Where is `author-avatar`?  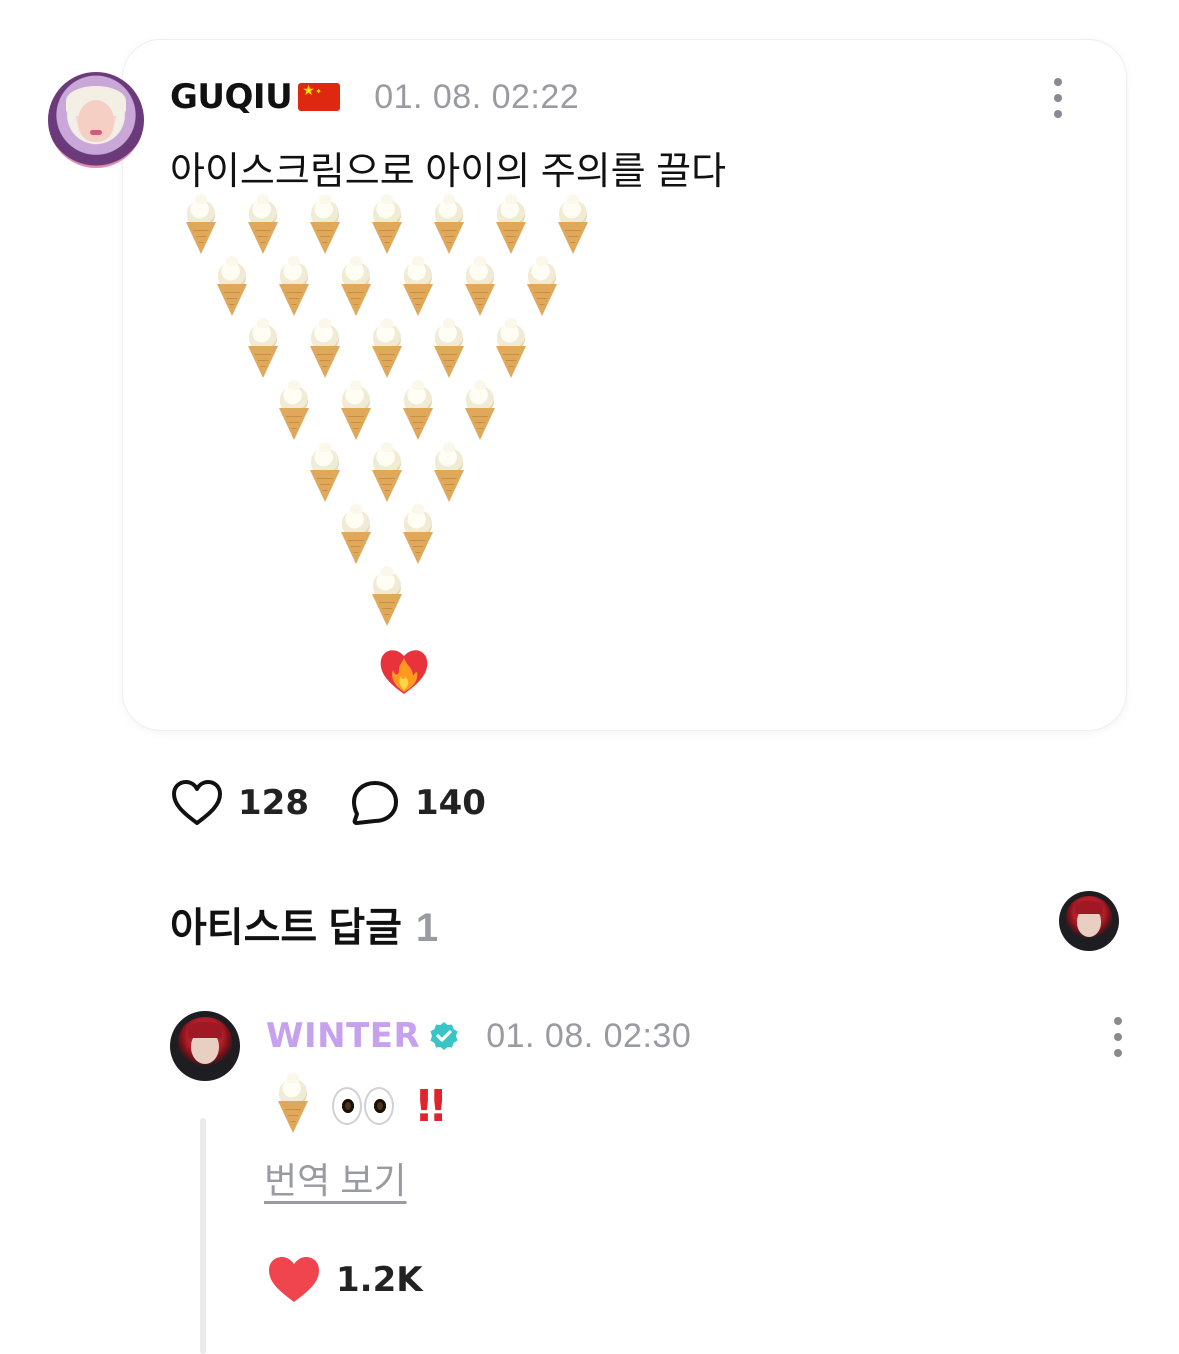
author-avatar is located at coordinates (96, 120).